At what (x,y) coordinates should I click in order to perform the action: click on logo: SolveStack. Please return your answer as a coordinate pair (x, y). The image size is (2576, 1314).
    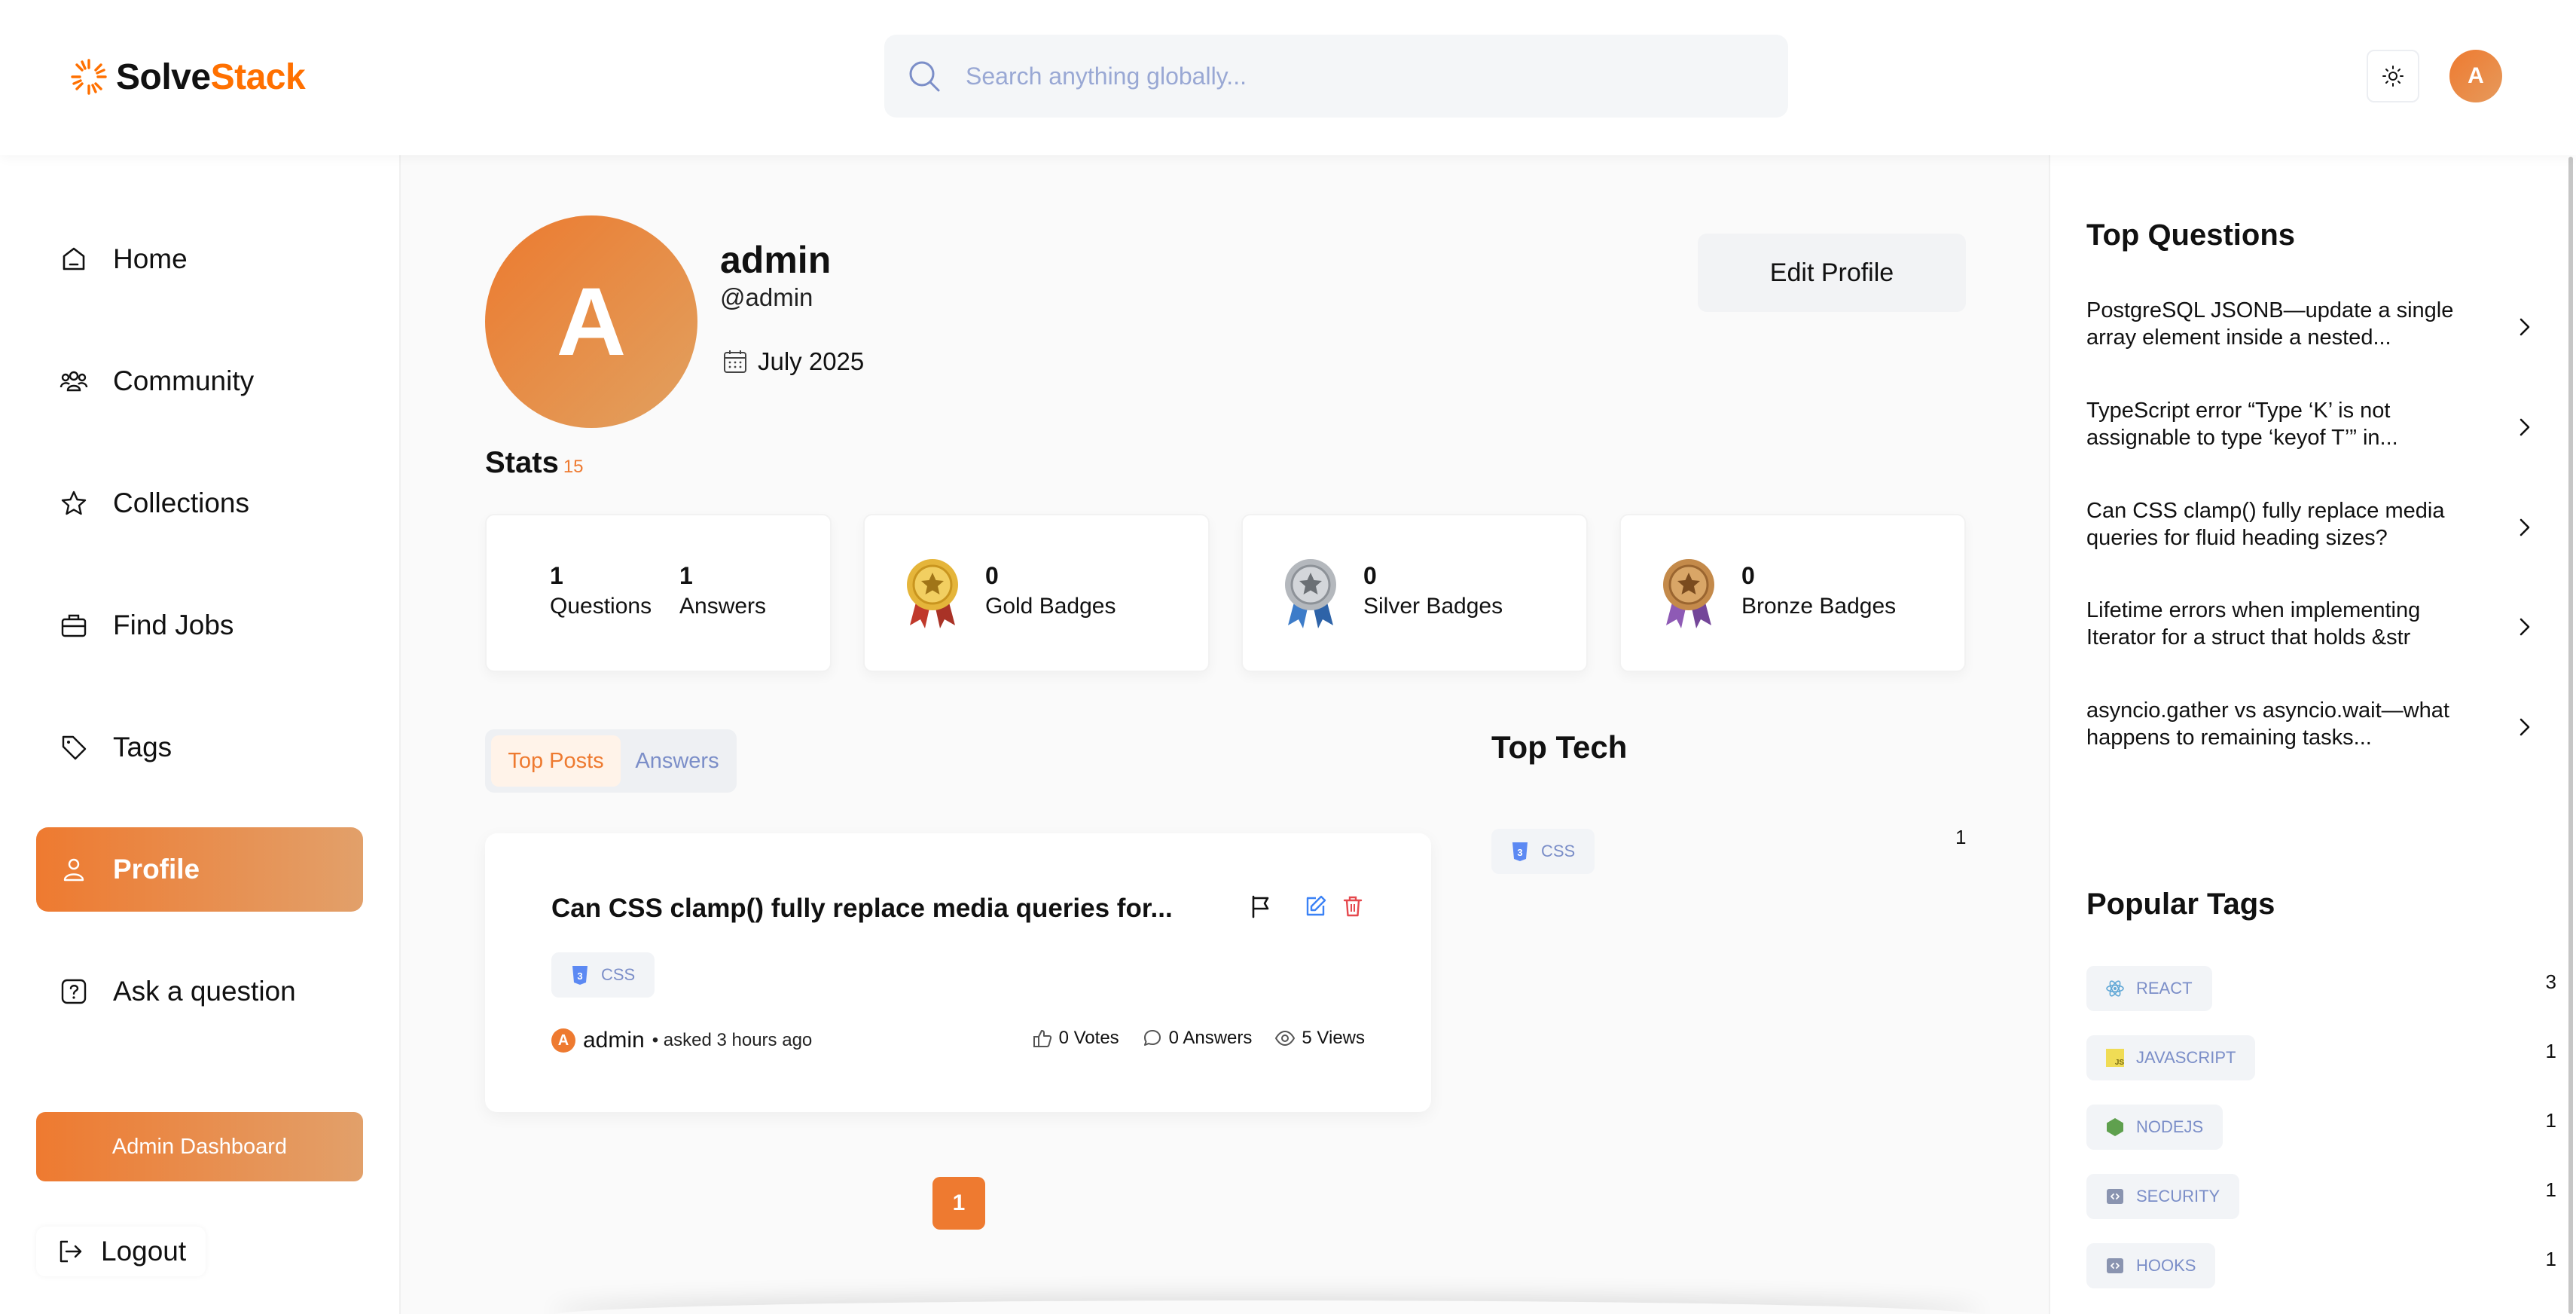
    Looking at the image, I should click on (188, 77).